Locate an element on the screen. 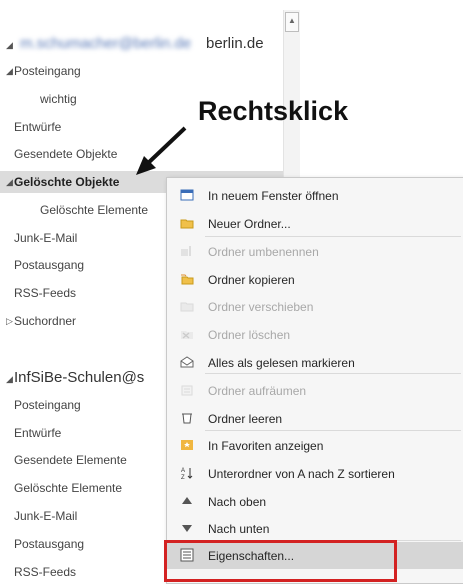 This screenshot has height=584, width=463. menu-item-move-folder: Ordner verschieben is located at coordinates (315, 306).